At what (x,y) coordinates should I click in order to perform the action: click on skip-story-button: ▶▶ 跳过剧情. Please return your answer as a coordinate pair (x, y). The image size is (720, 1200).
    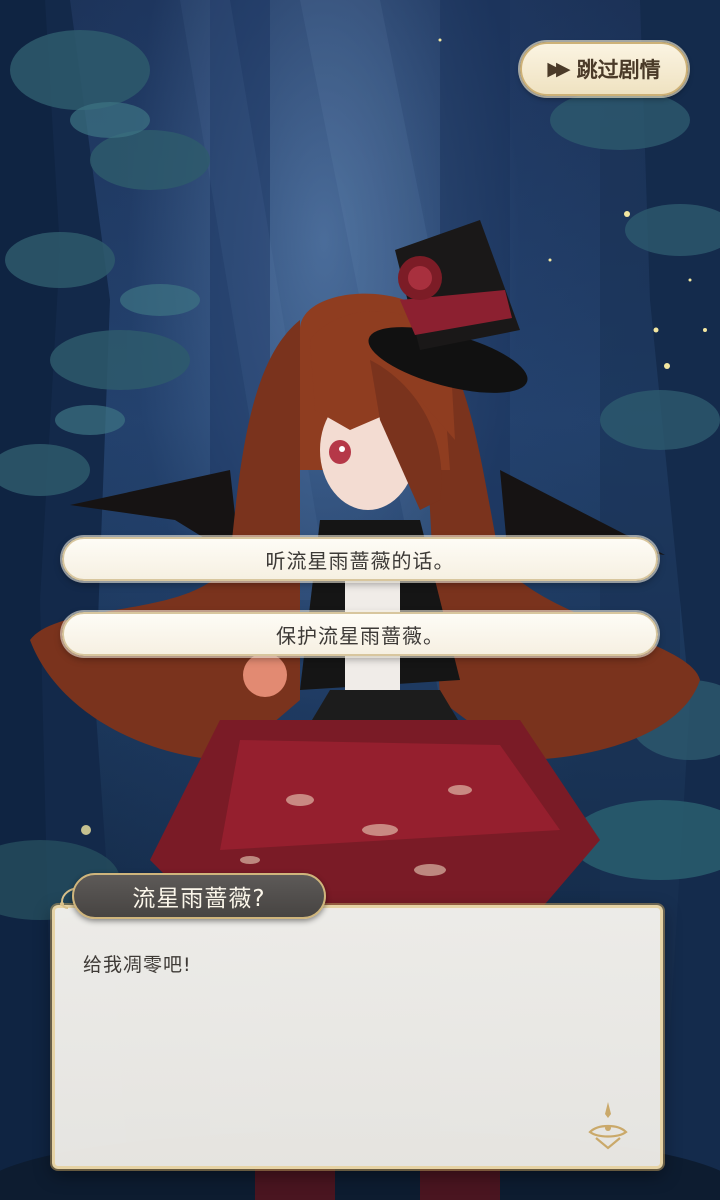
    Looking at the image, I should click on (604, 69).